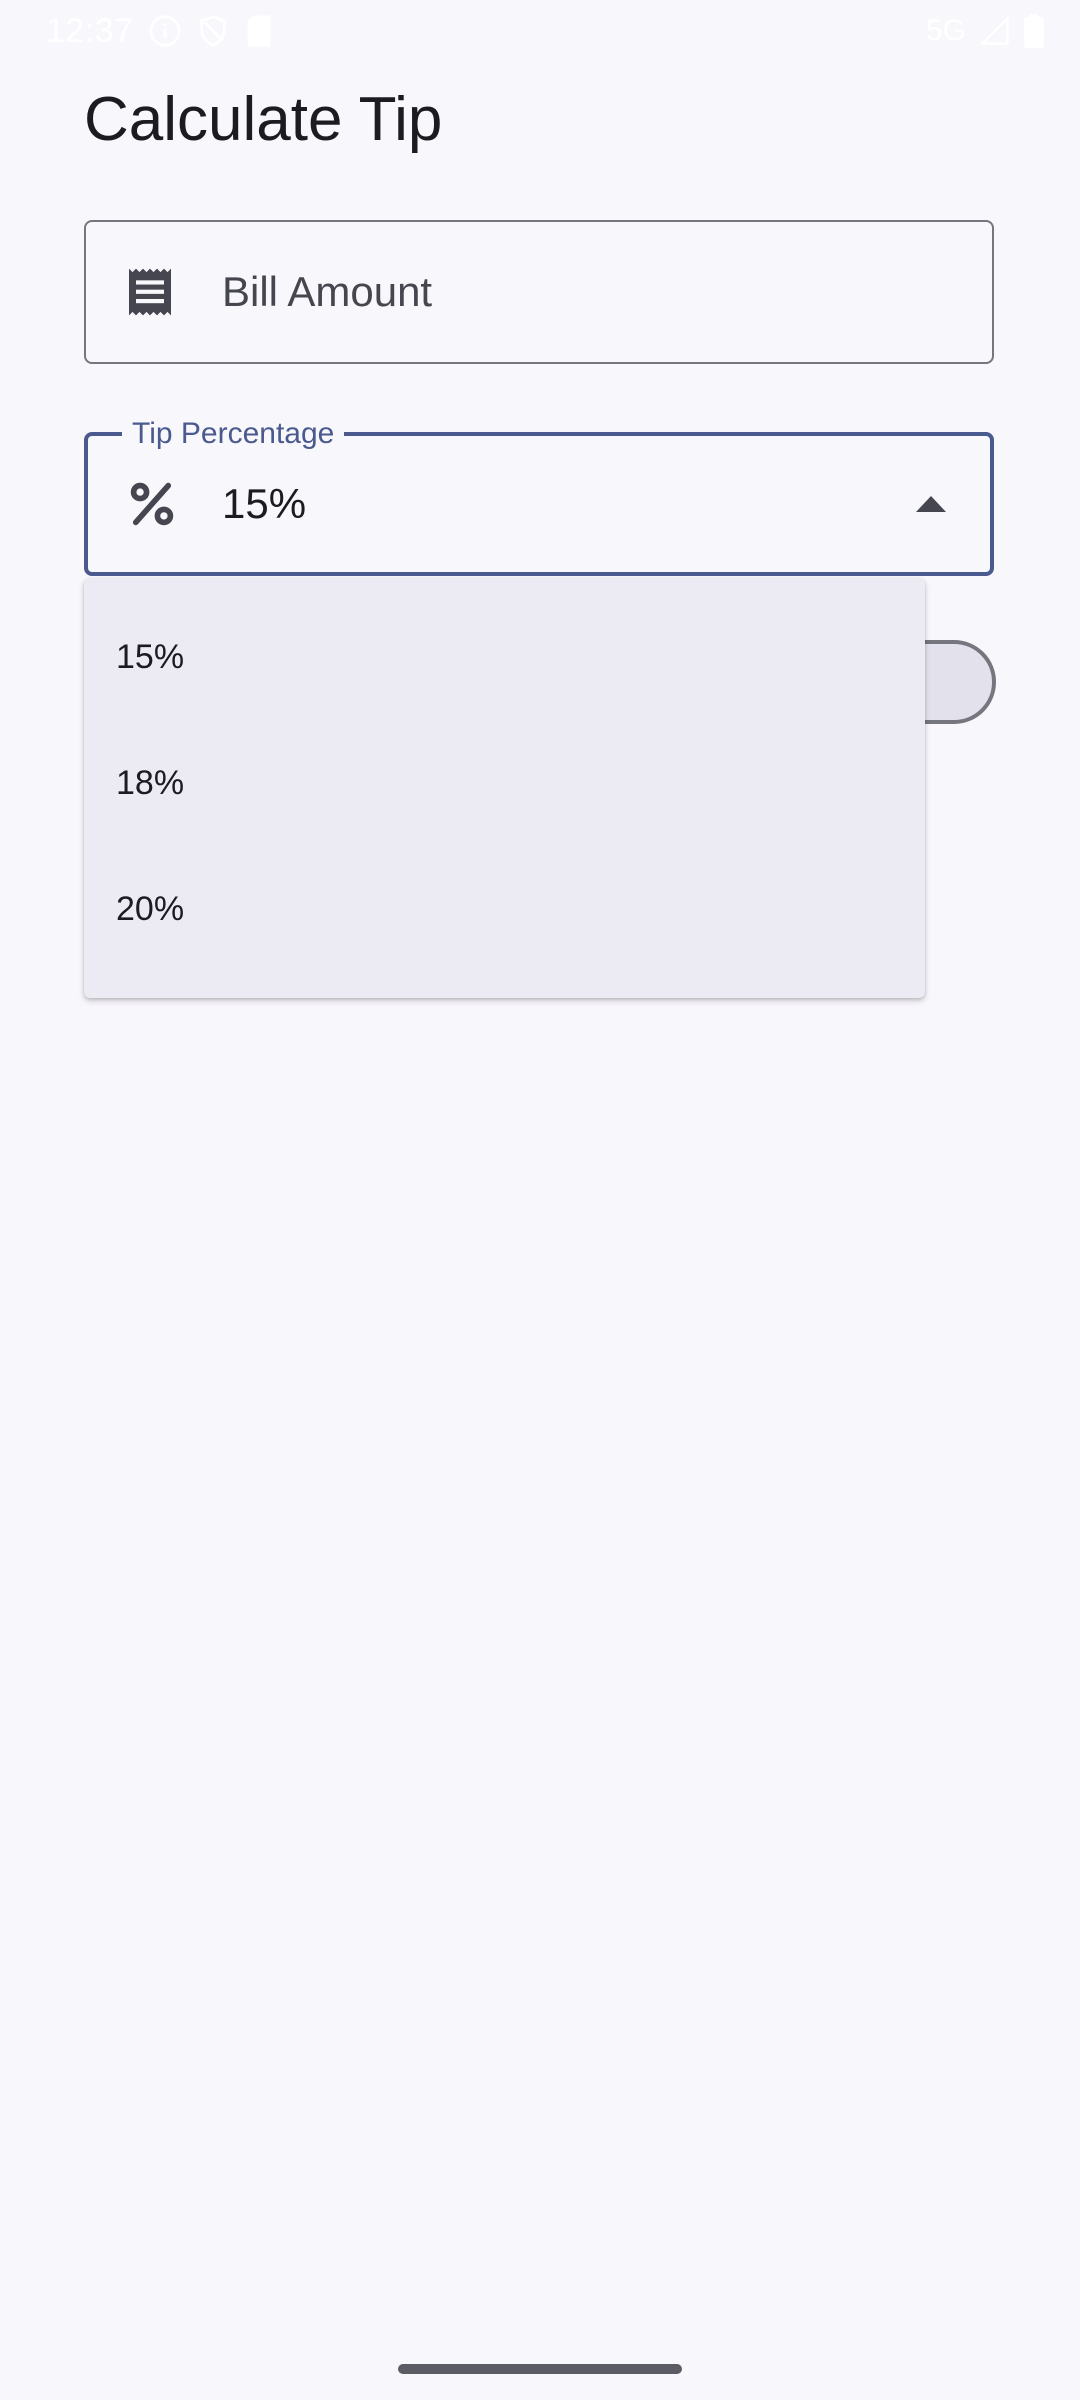  Describe the element at coordinates (540, 2369) in the screenshot. I see `gesture-nav-handle` at that location.